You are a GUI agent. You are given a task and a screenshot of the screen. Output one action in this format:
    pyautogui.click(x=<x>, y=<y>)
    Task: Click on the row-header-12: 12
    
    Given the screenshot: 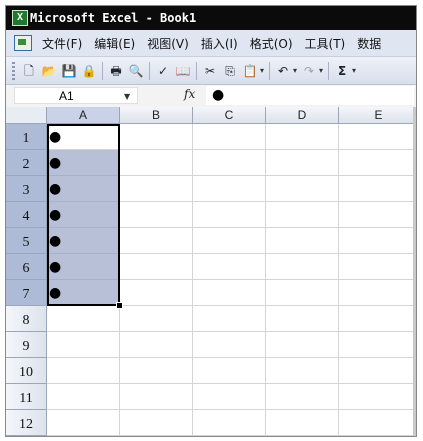 What is the action you would take?
    pyautogui.click(x=26, y=423)
    